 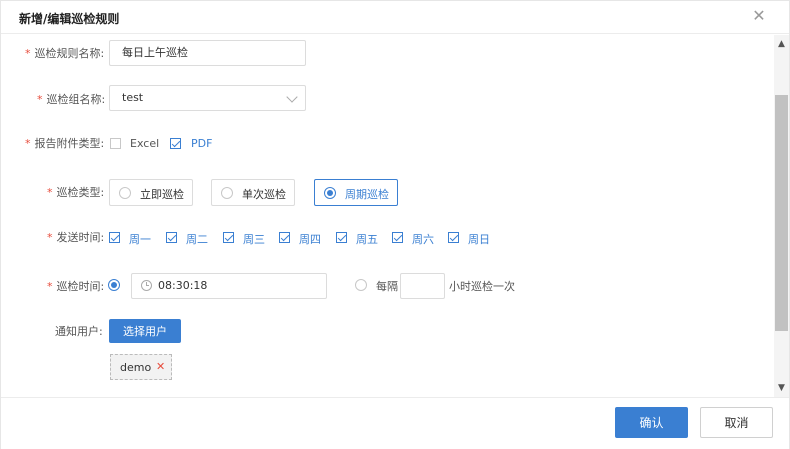 I want to click on wednesday-label: 周三, so click(x=254, y=239).